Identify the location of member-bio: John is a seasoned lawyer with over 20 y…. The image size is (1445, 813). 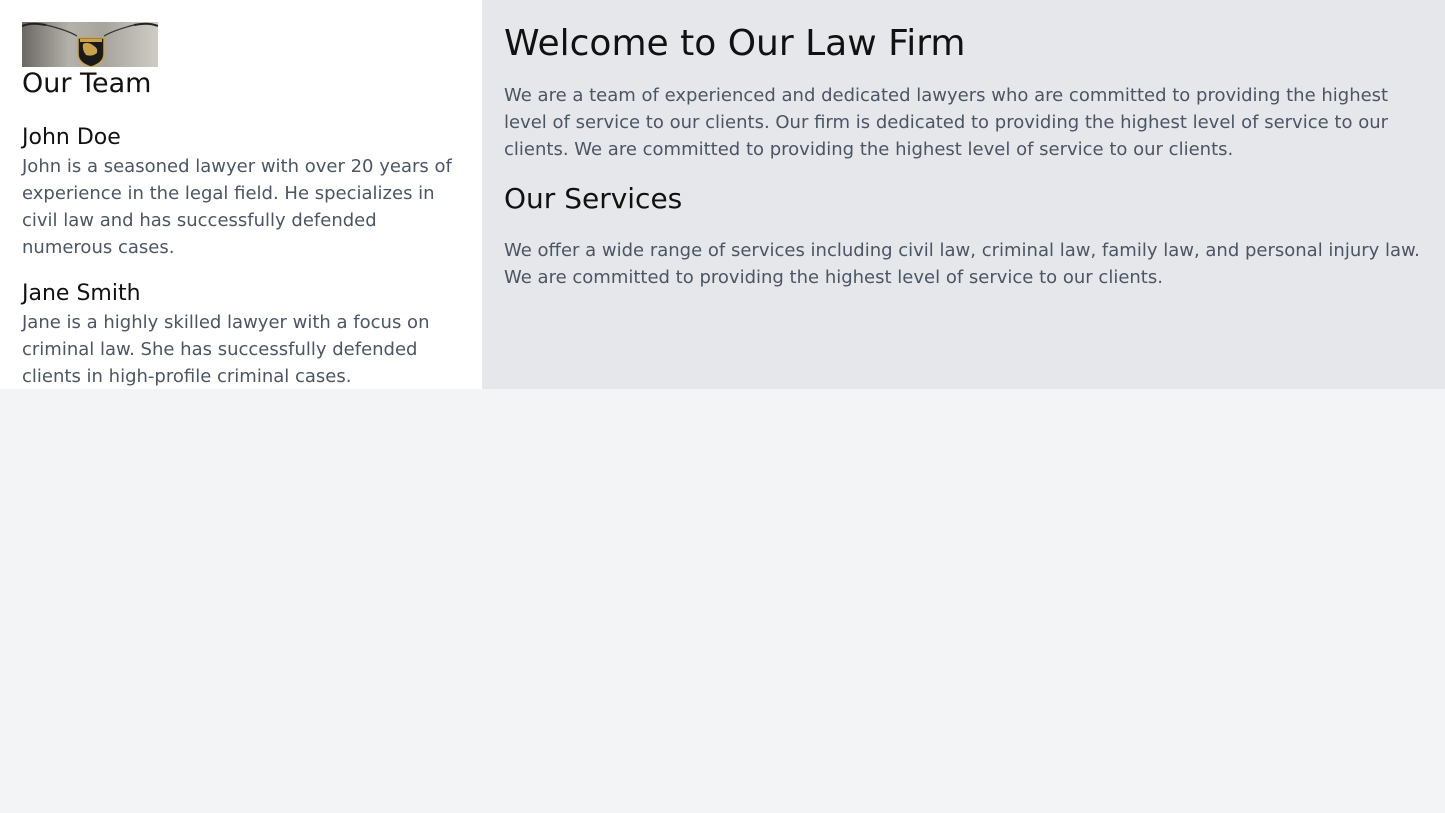
(237, 207).